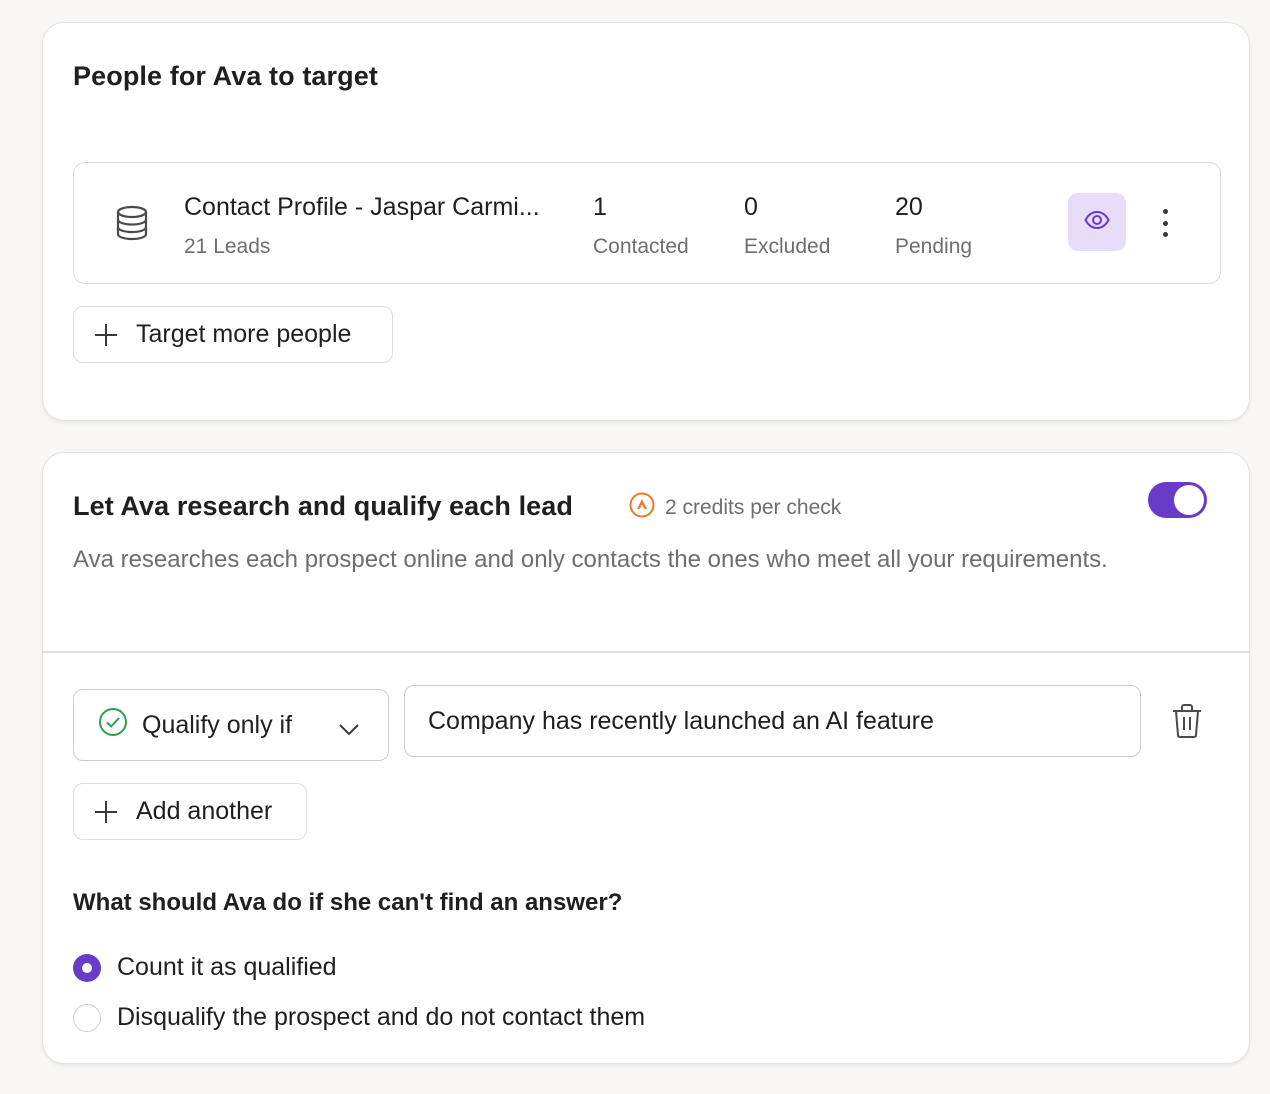  Describe the element at coordinates (227, 246) in the screenshot. I see `list-lead-count: 21 Leads` at that location.